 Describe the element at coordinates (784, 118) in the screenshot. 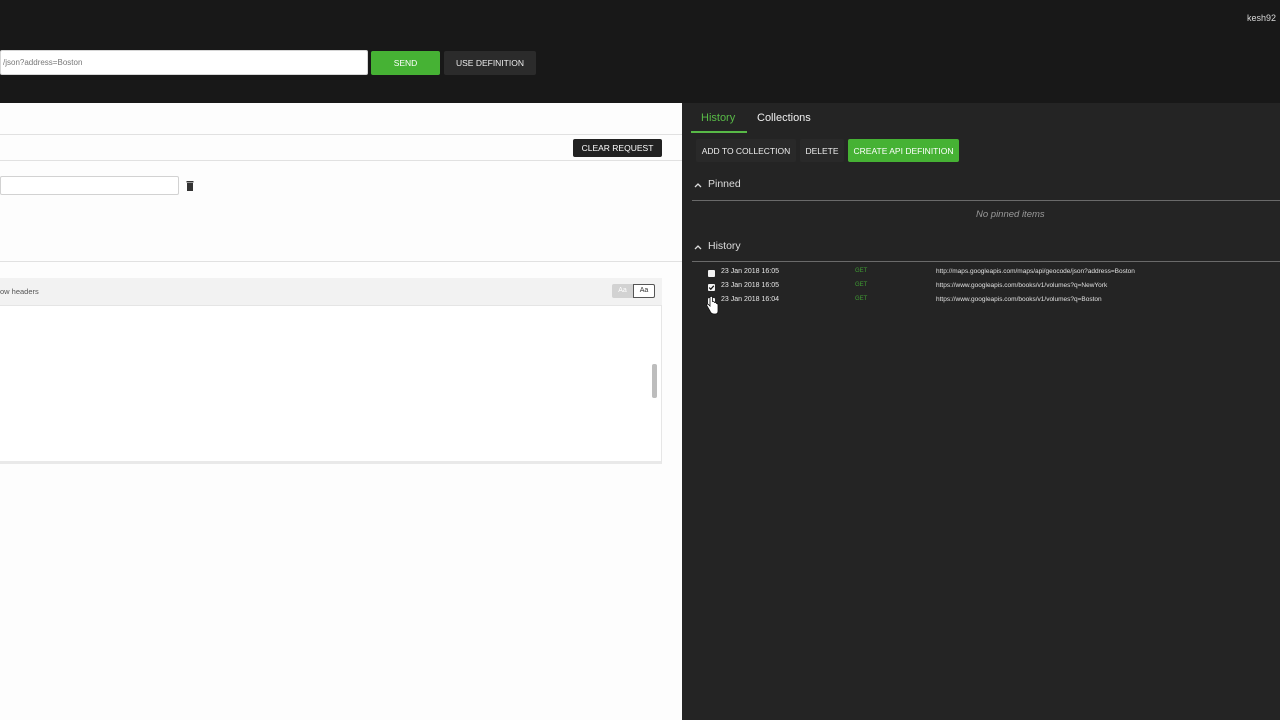

I see `tab-collections: Collections` at that location.